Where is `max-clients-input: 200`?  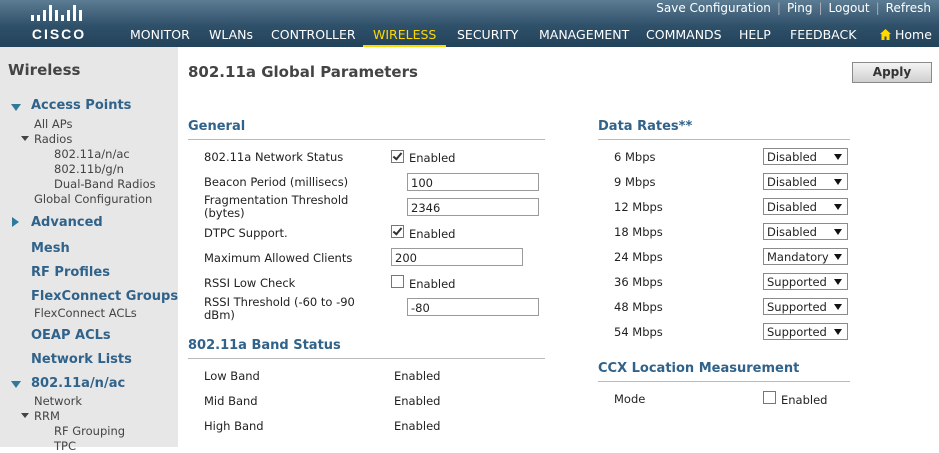
max-clients-input: 200 is located at coordinates (457, 257).